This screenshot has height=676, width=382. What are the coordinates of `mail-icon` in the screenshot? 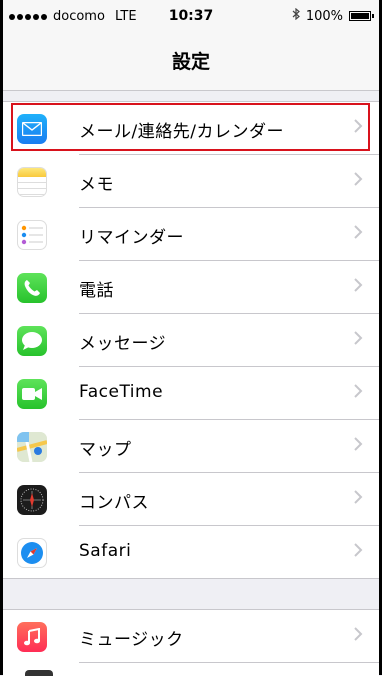 It's located at (32, 129).